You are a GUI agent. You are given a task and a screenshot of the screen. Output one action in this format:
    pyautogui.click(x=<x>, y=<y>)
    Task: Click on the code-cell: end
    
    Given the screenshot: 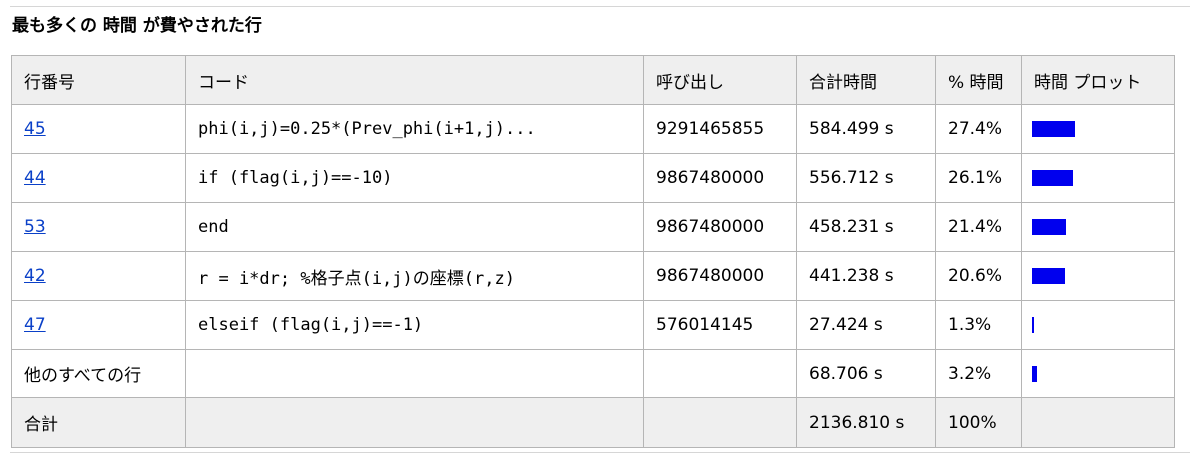 What is the action you would take?
    pyautogui.click(x=414, y=227)
    